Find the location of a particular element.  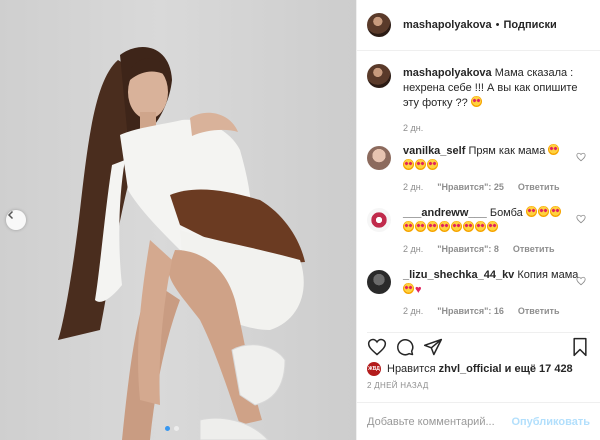

share-icon is located at coordinates (433, 347).